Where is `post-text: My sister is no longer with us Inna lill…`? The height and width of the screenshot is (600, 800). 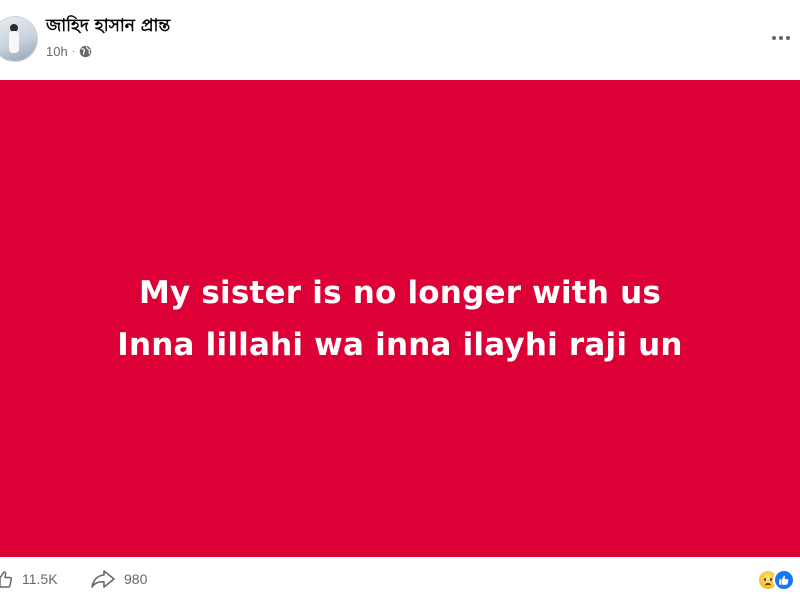 post-text: My sister is no longer with us Inna lill… is located at coordinates (399, 319).